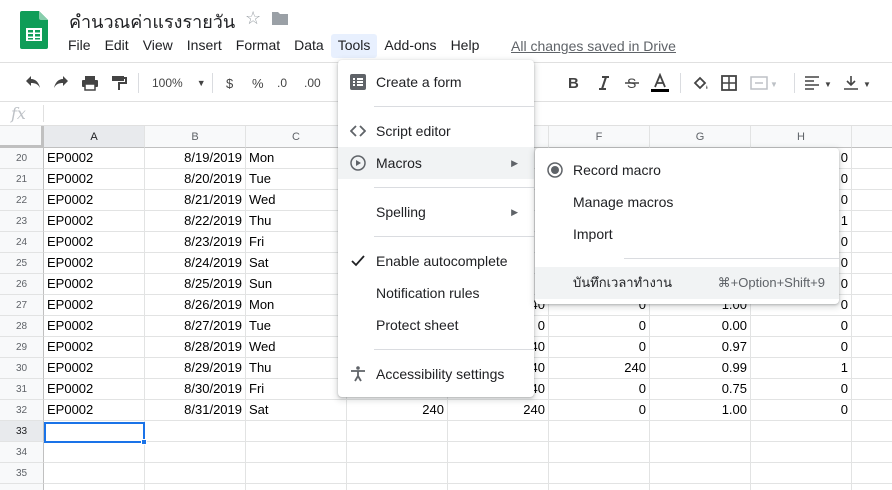  What do you see at coordinates (22, 347) in the screenshot?
I see `row-header: 29` at bounding box center [22, 347].